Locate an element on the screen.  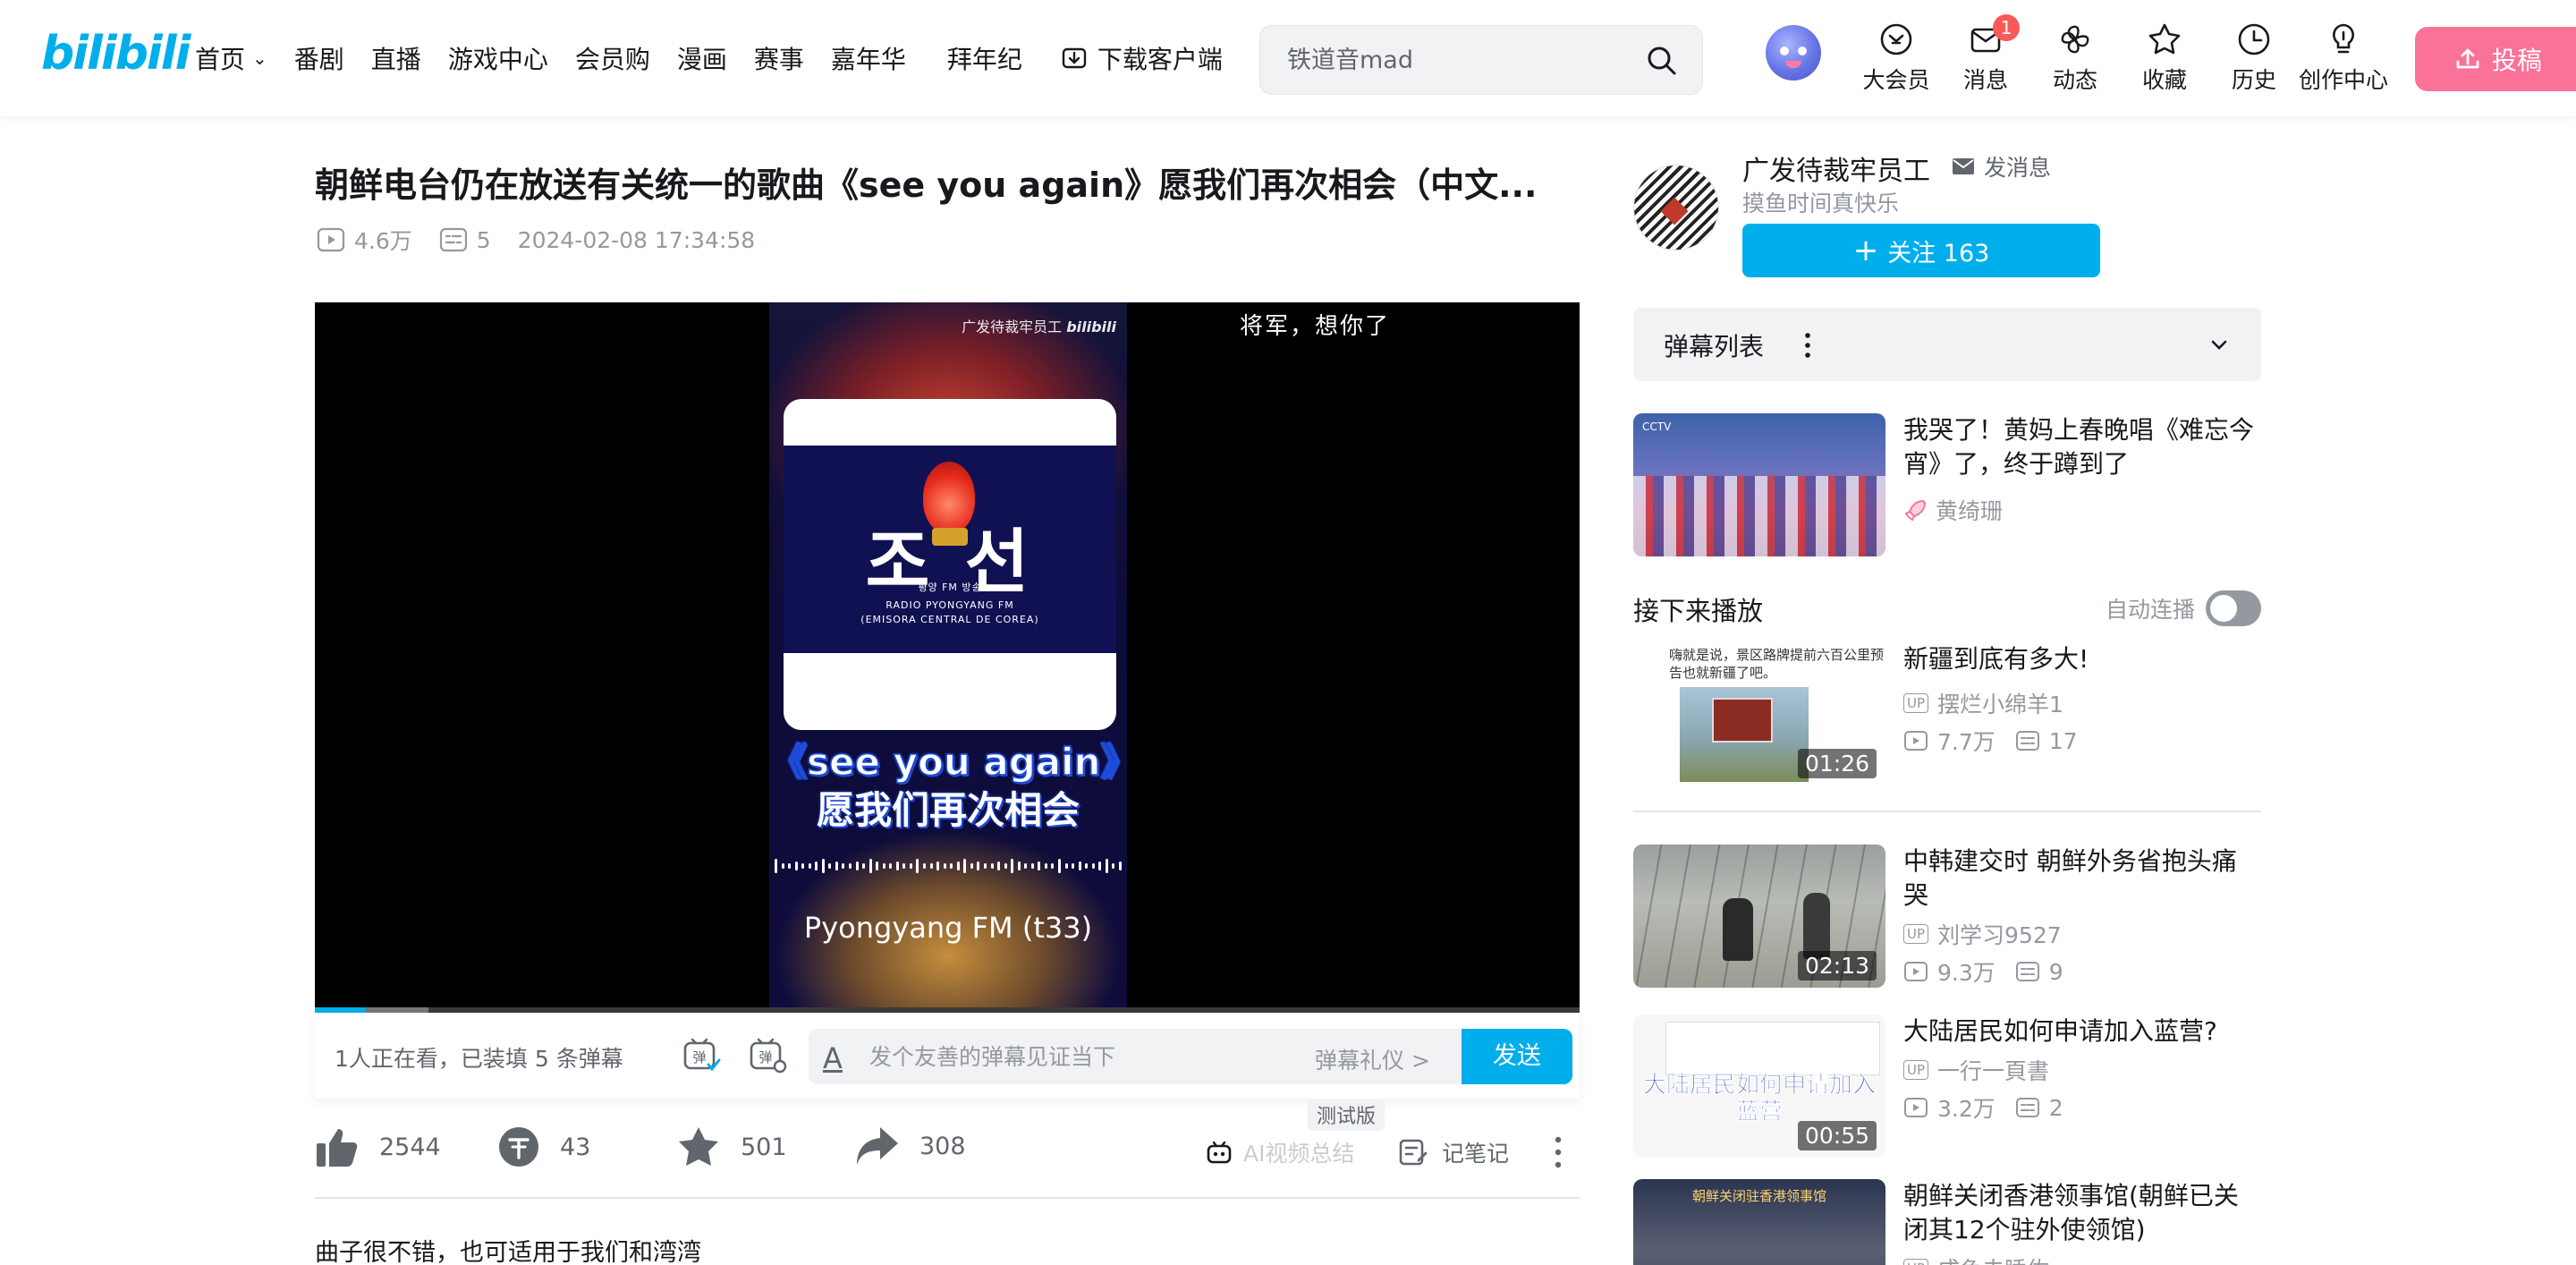
message-entry: 1 消息 is located at coordinates (1985, 54).